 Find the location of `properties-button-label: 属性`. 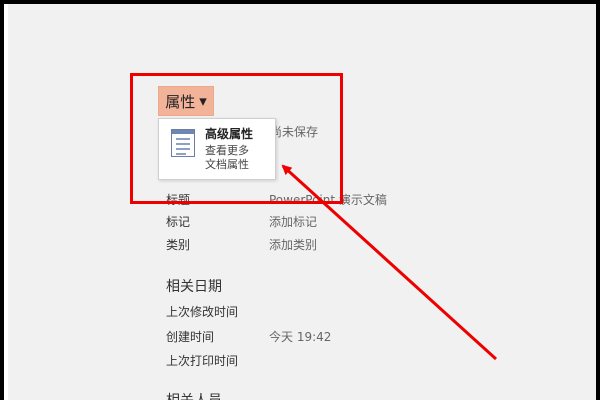

properties-button-label: 属性 is located at coordinates (180, 101).